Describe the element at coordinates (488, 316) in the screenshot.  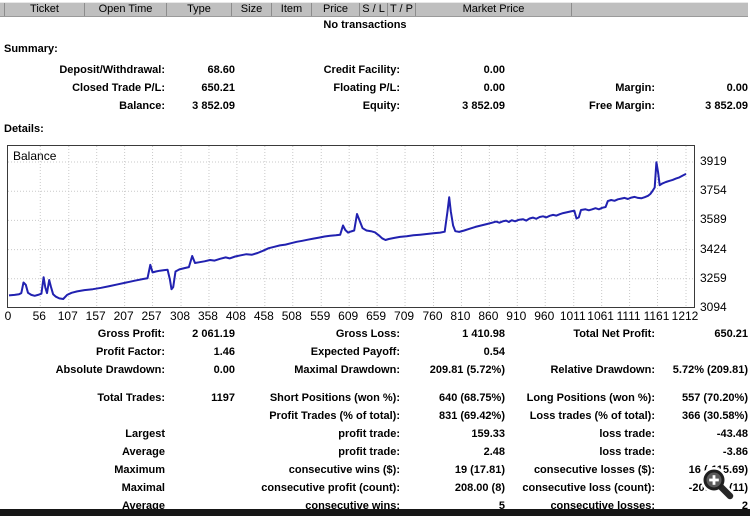
I see `x-axis-label: 860` at that location.